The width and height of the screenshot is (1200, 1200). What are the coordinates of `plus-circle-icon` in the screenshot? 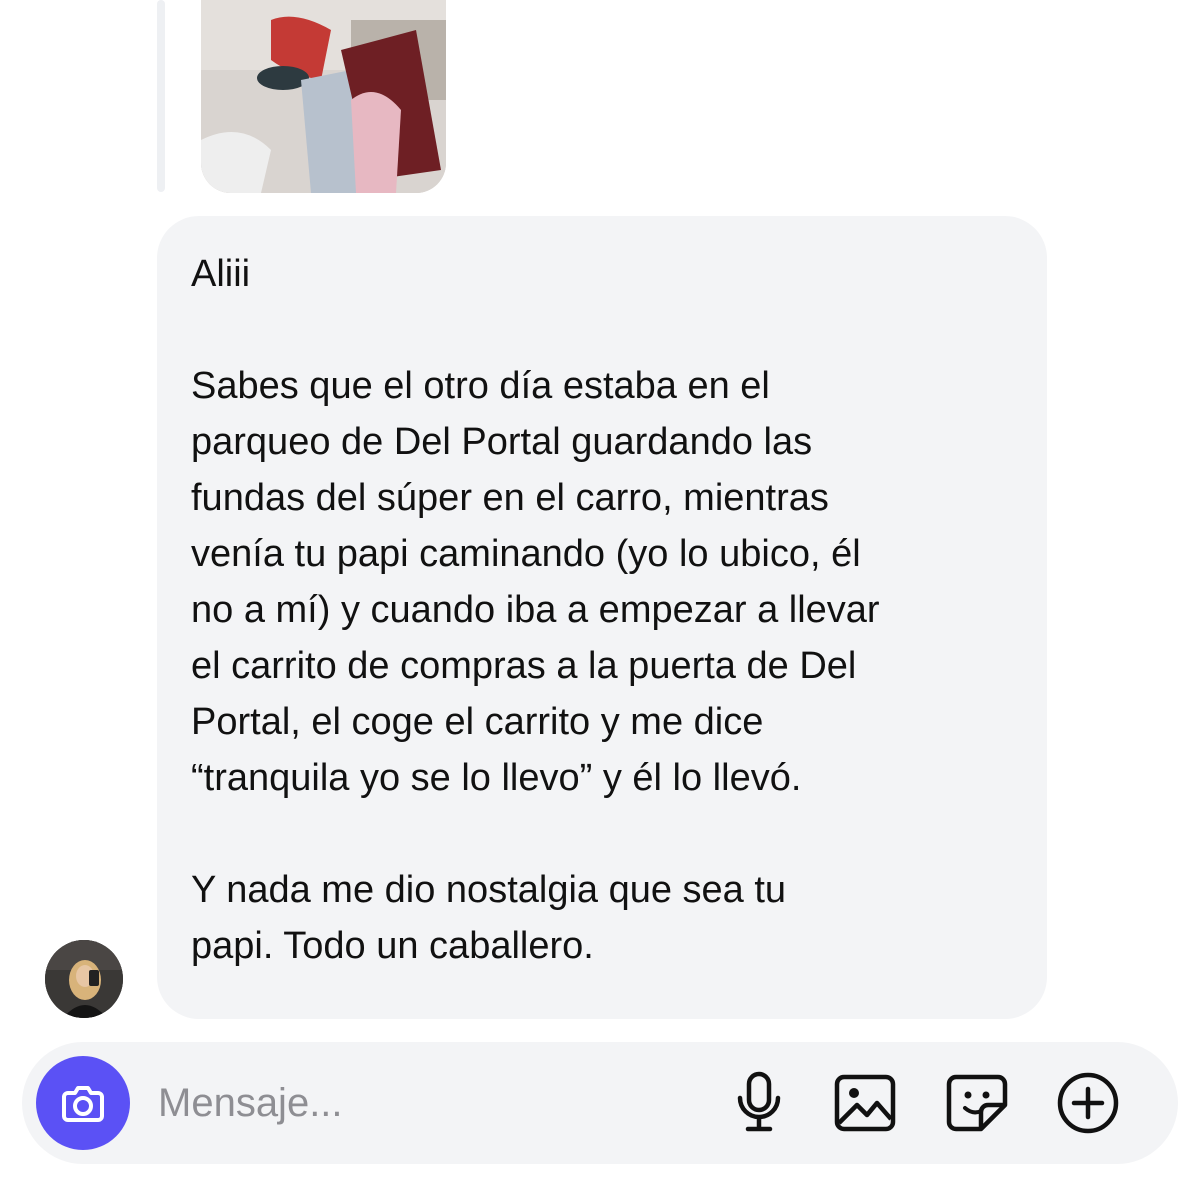 It's located at (1088, 1103).